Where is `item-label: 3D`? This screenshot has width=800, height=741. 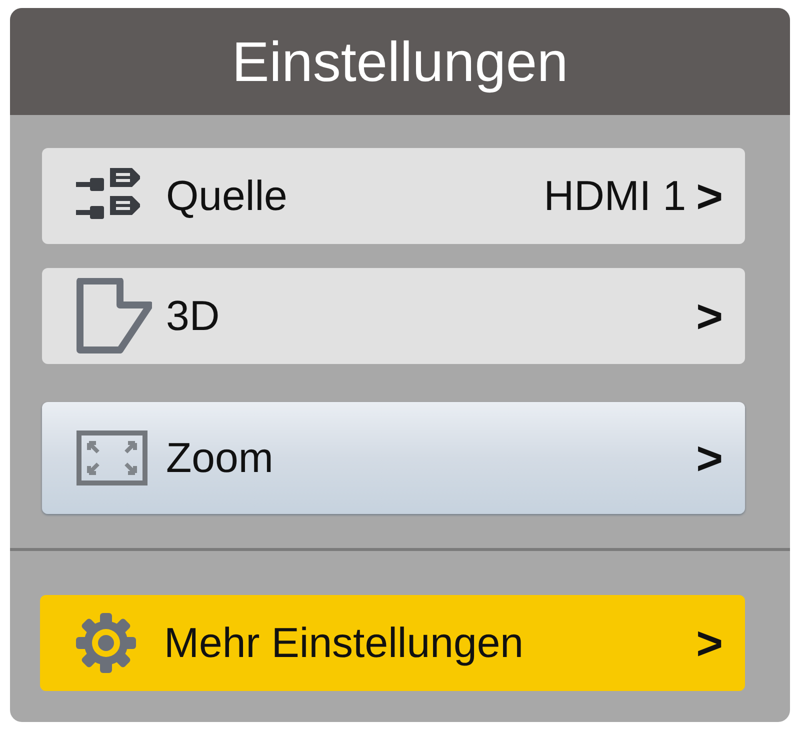 item-label: 3D is located at coordinates (193, 316).